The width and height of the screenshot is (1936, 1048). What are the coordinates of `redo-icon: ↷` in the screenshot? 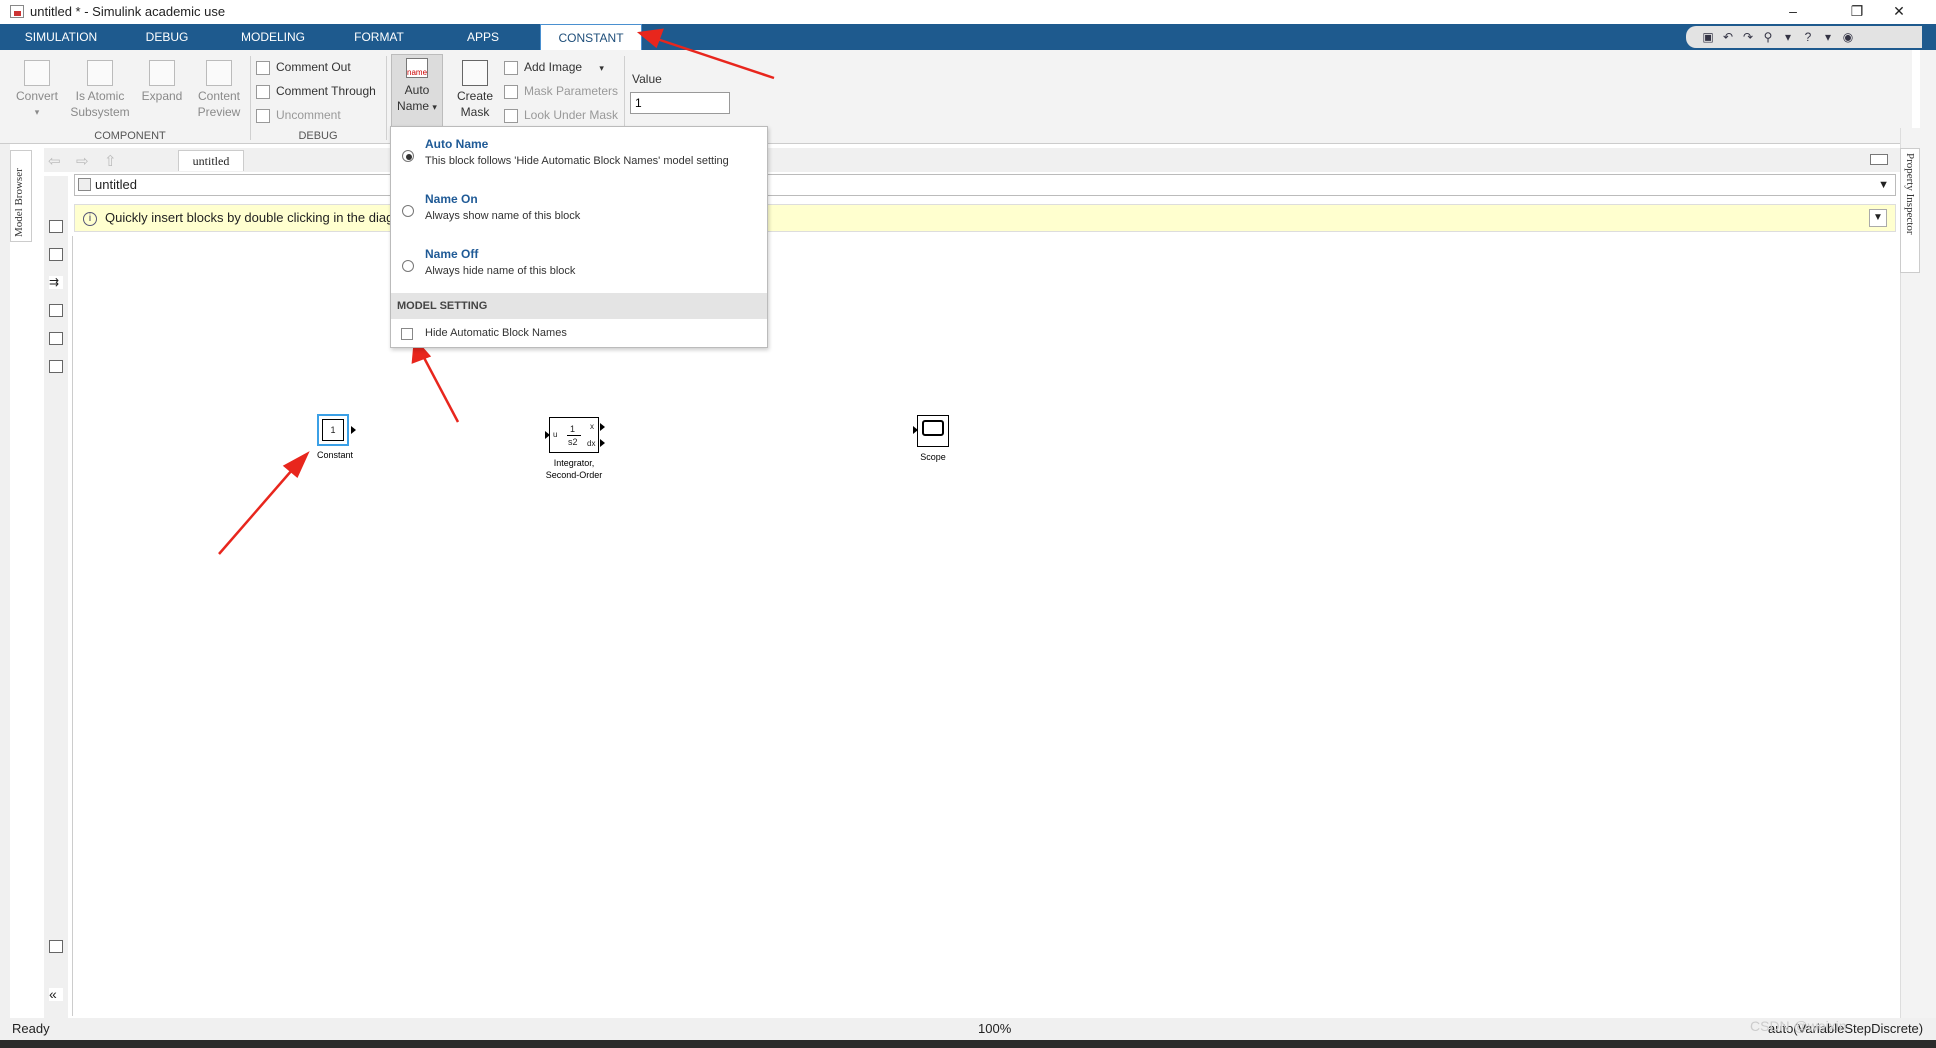 It's located at (1748, 37).